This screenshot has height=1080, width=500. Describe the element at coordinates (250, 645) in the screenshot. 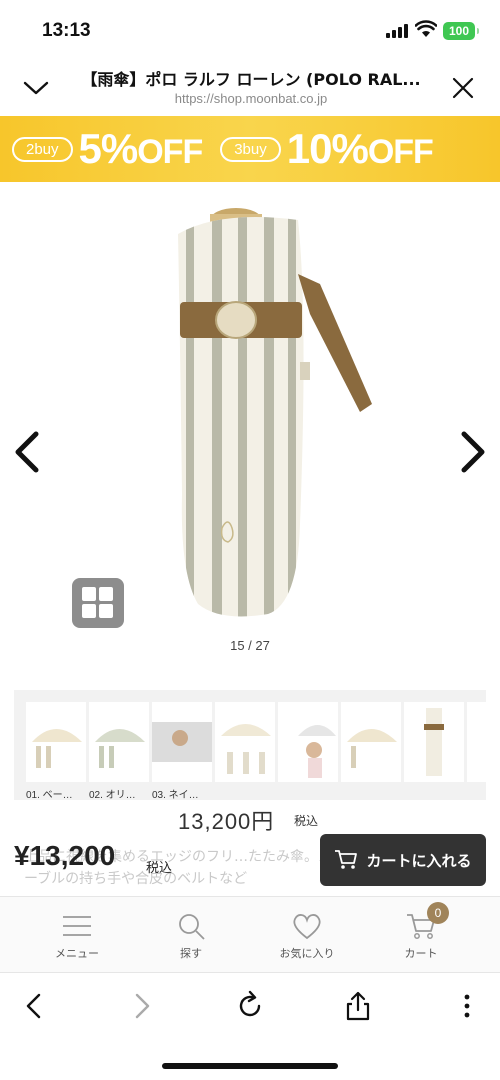

I see `image-counter: 15 / 27` at that location.